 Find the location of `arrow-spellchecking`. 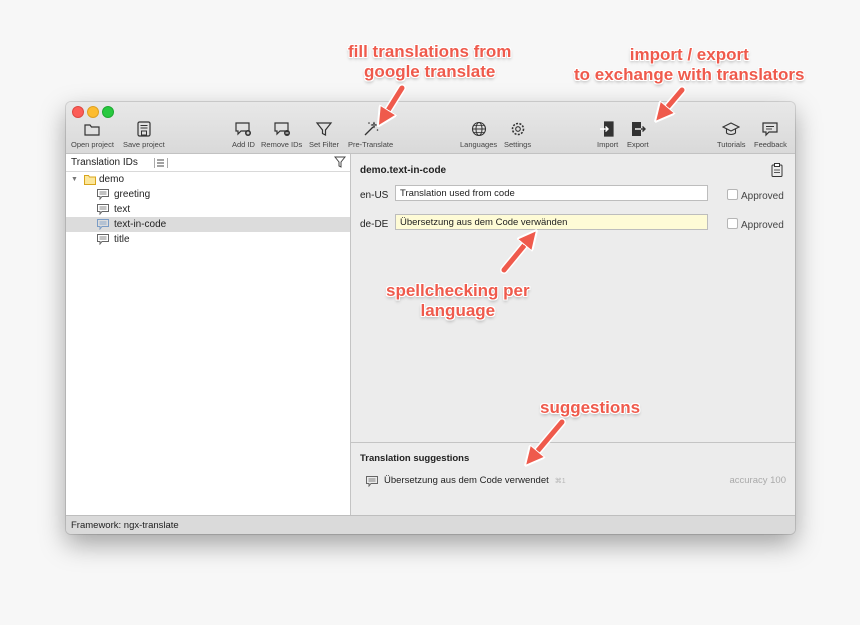

arrow-spellchecking is located at coordinates (516, 255).